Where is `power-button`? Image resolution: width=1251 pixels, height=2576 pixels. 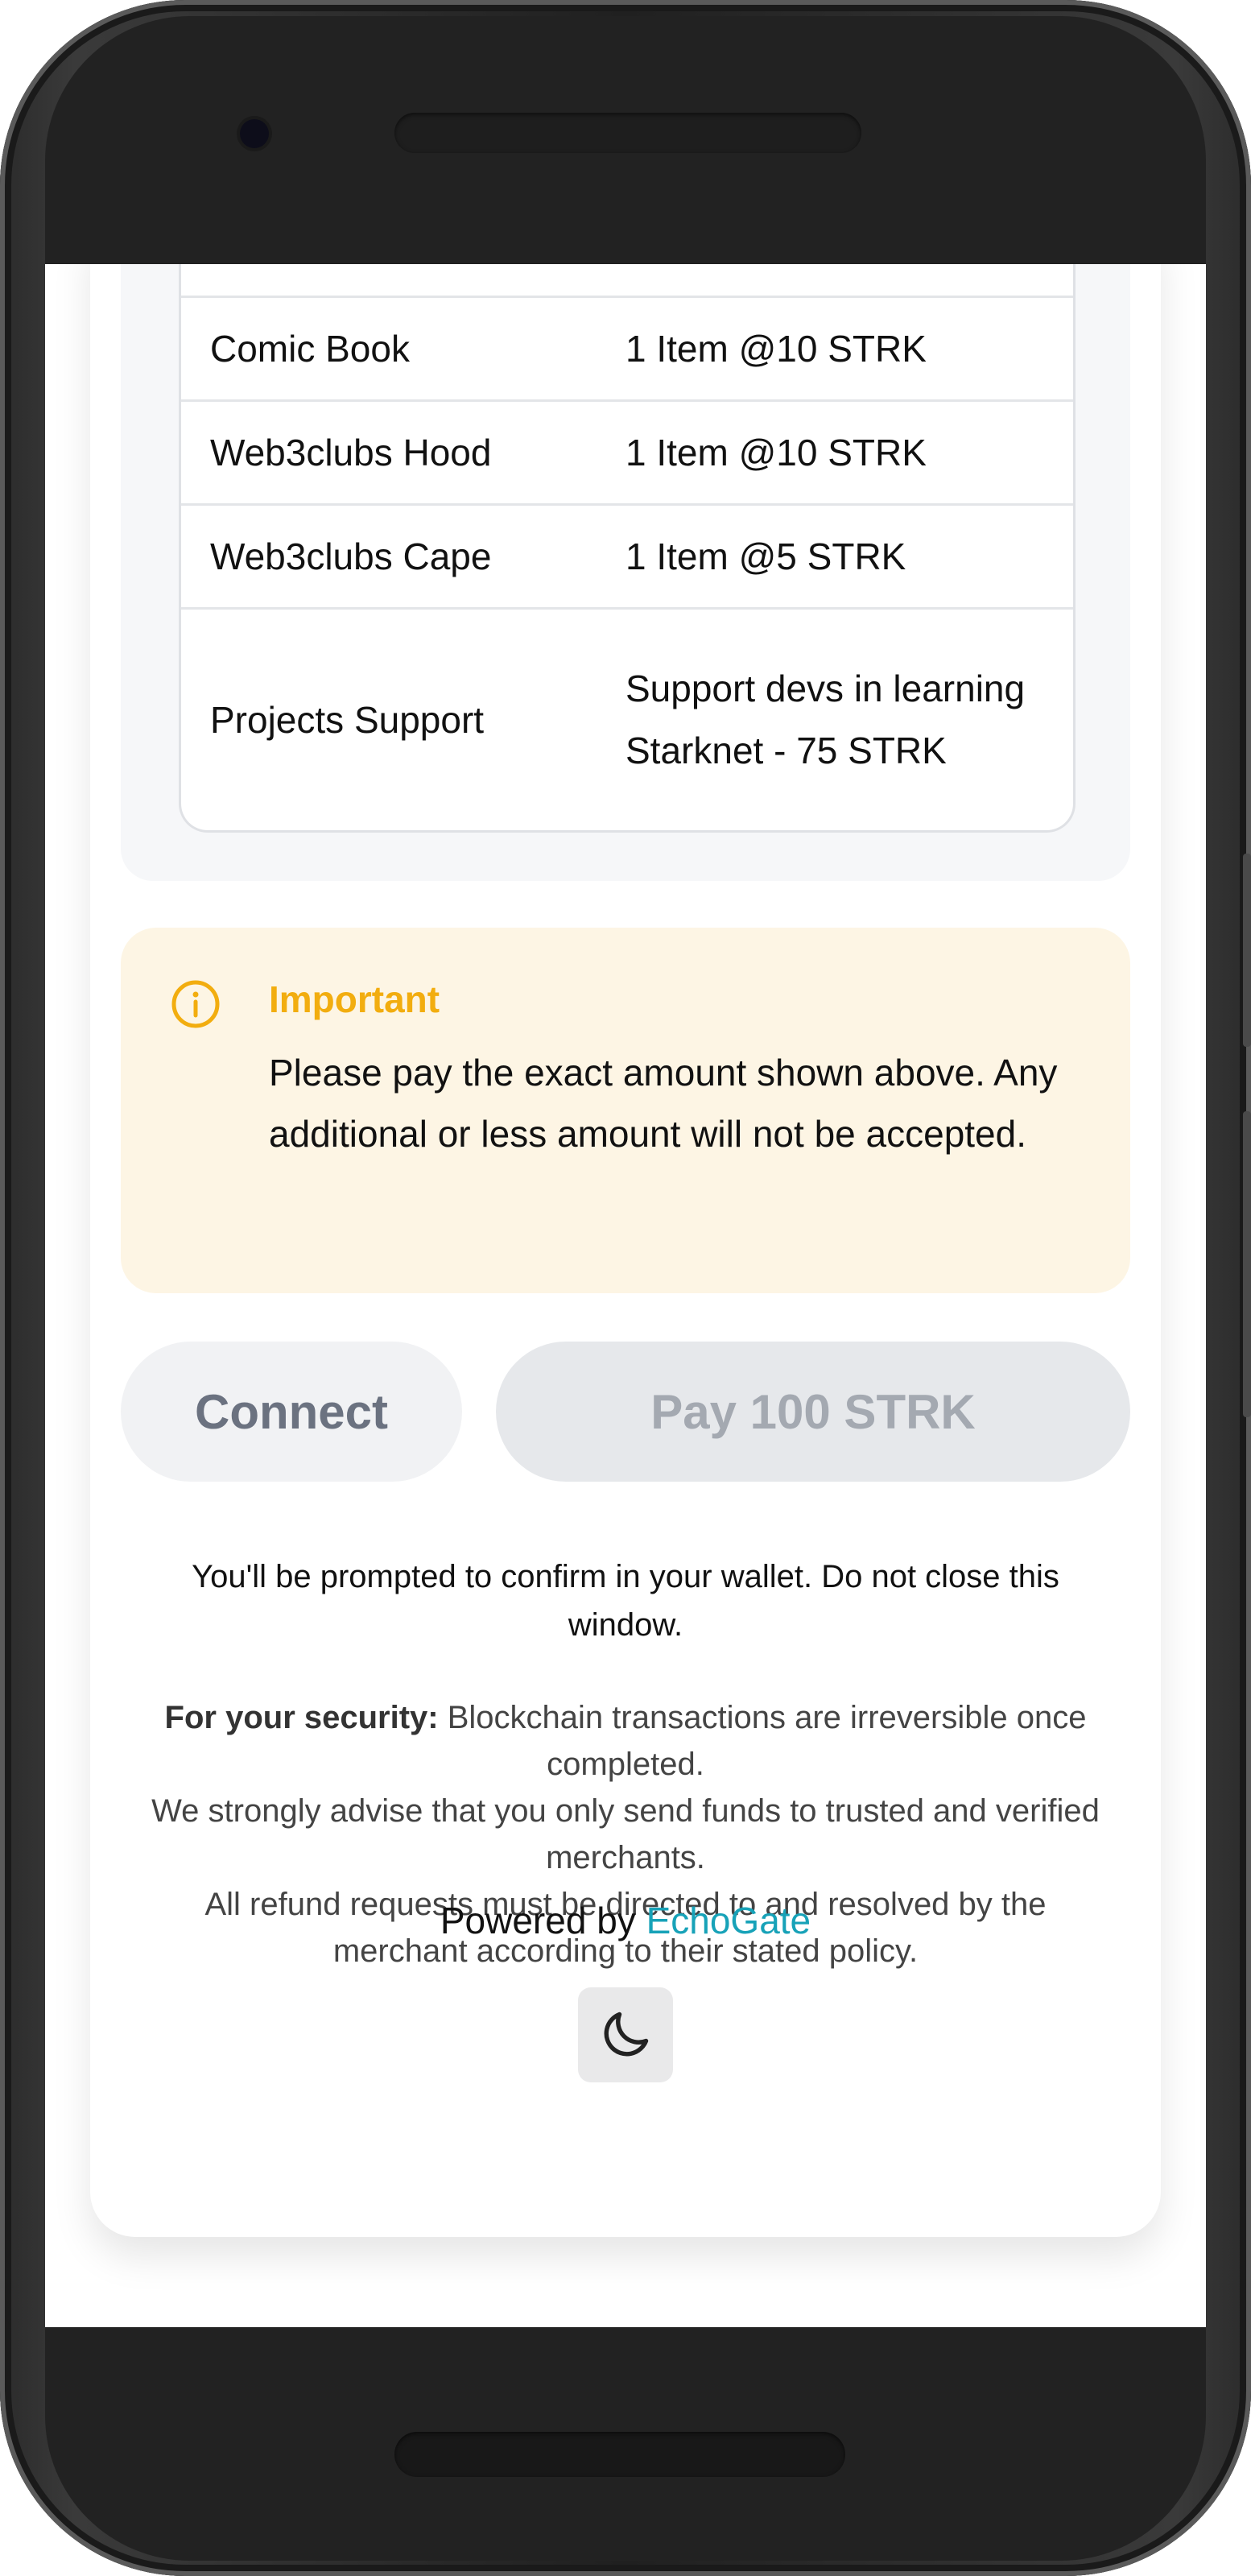 power-button is located at coordinates (1247, 951).